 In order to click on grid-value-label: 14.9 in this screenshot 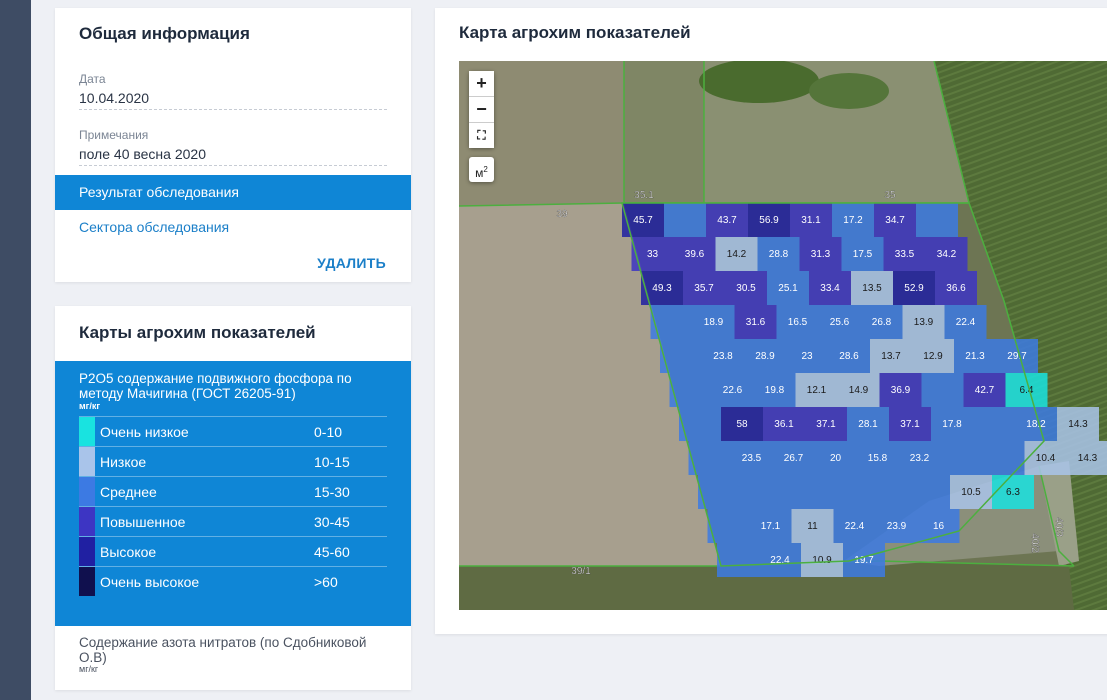, I will do `click(859, 390)`.